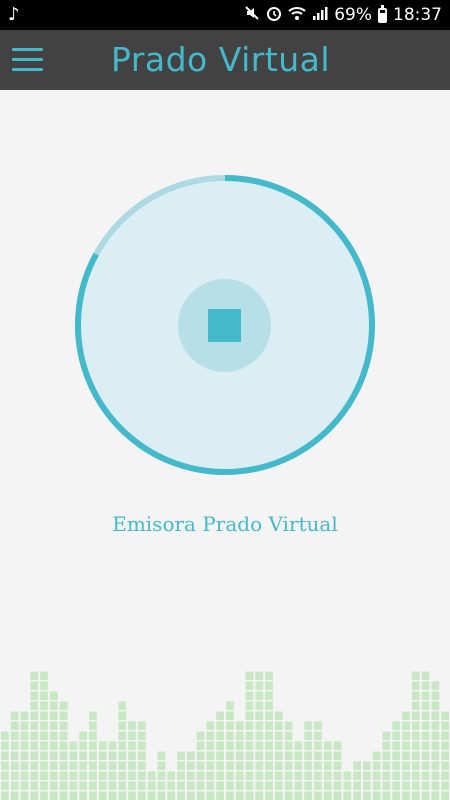  What do you see at coordinates (382, 13) in the screenshot?
I see `battery-icon` at bounding box center [382, 13].